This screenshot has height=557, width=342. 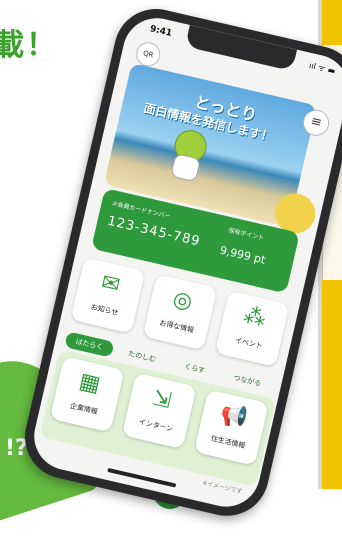 What do you see at coordinates (153, 231) in the screenshot?
I see `member-number: 123-345-789` at bounding box center [153, 231].